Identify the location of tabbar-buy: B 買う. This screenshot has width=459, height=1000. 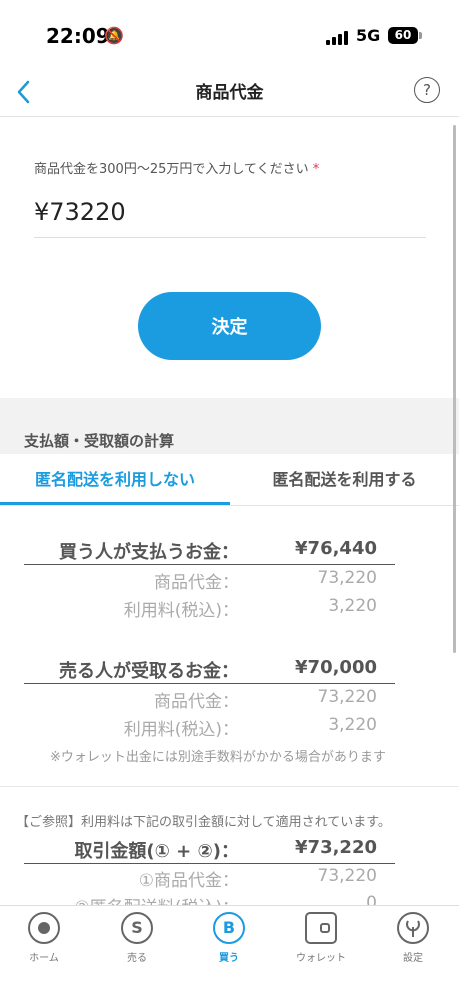
(229, 938).